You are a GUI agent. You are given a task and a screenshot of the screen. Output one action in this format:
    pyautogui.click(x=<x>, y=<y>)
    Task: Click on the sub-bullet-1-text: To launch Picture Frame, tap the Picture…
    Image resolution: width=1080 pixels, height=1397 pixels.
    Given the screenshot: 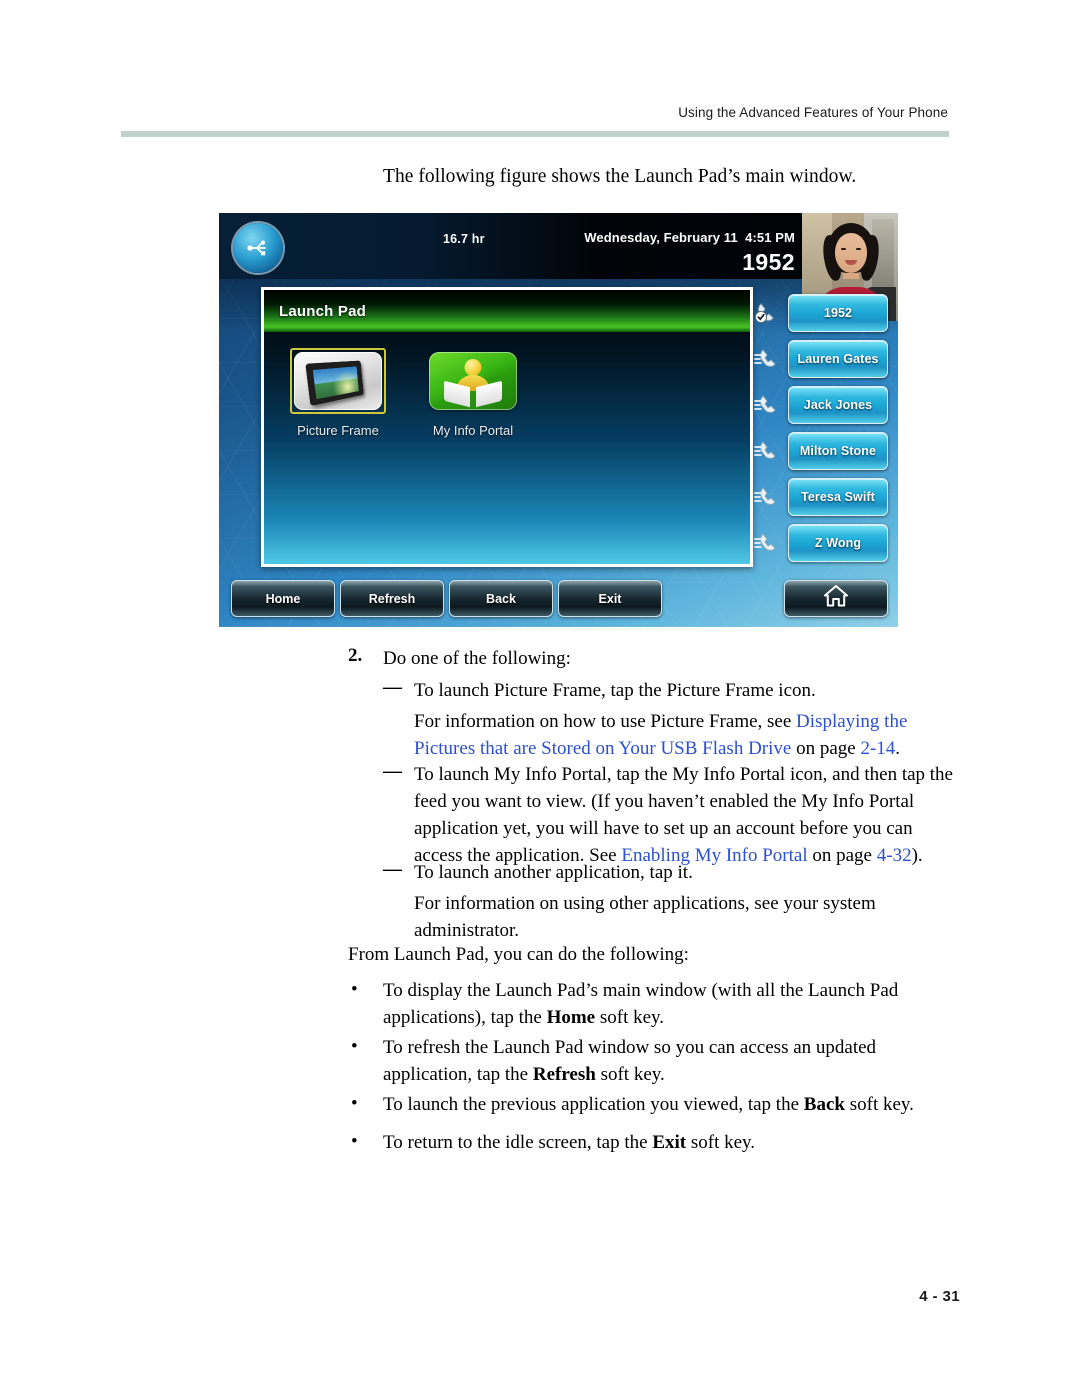 What is the action you would take?
    pyautogui.click(x=615, y=690)
    